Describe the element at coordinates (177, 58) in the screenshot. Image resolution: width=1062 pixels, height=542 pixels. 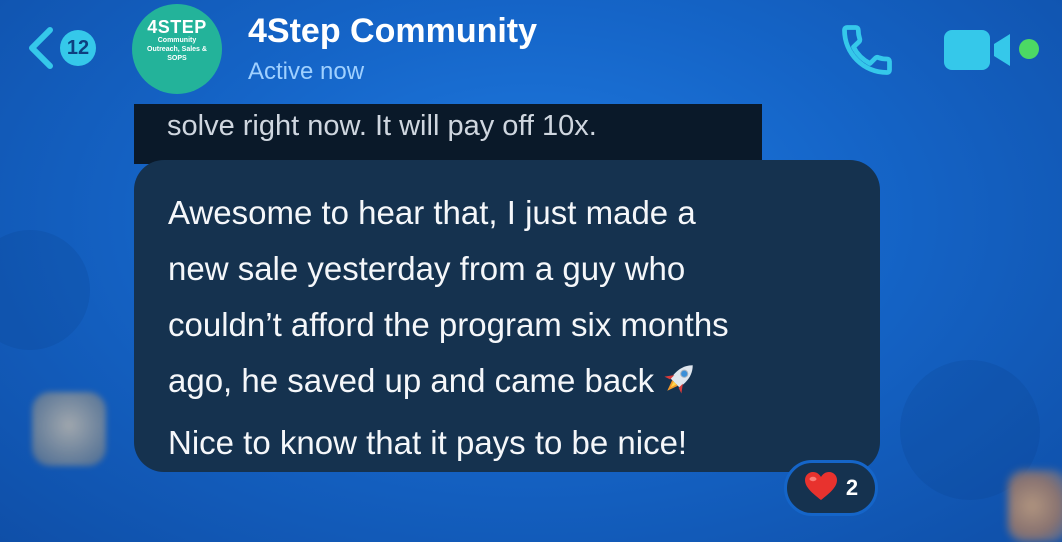
I see `avatar-text-line: SOPS` at that location.